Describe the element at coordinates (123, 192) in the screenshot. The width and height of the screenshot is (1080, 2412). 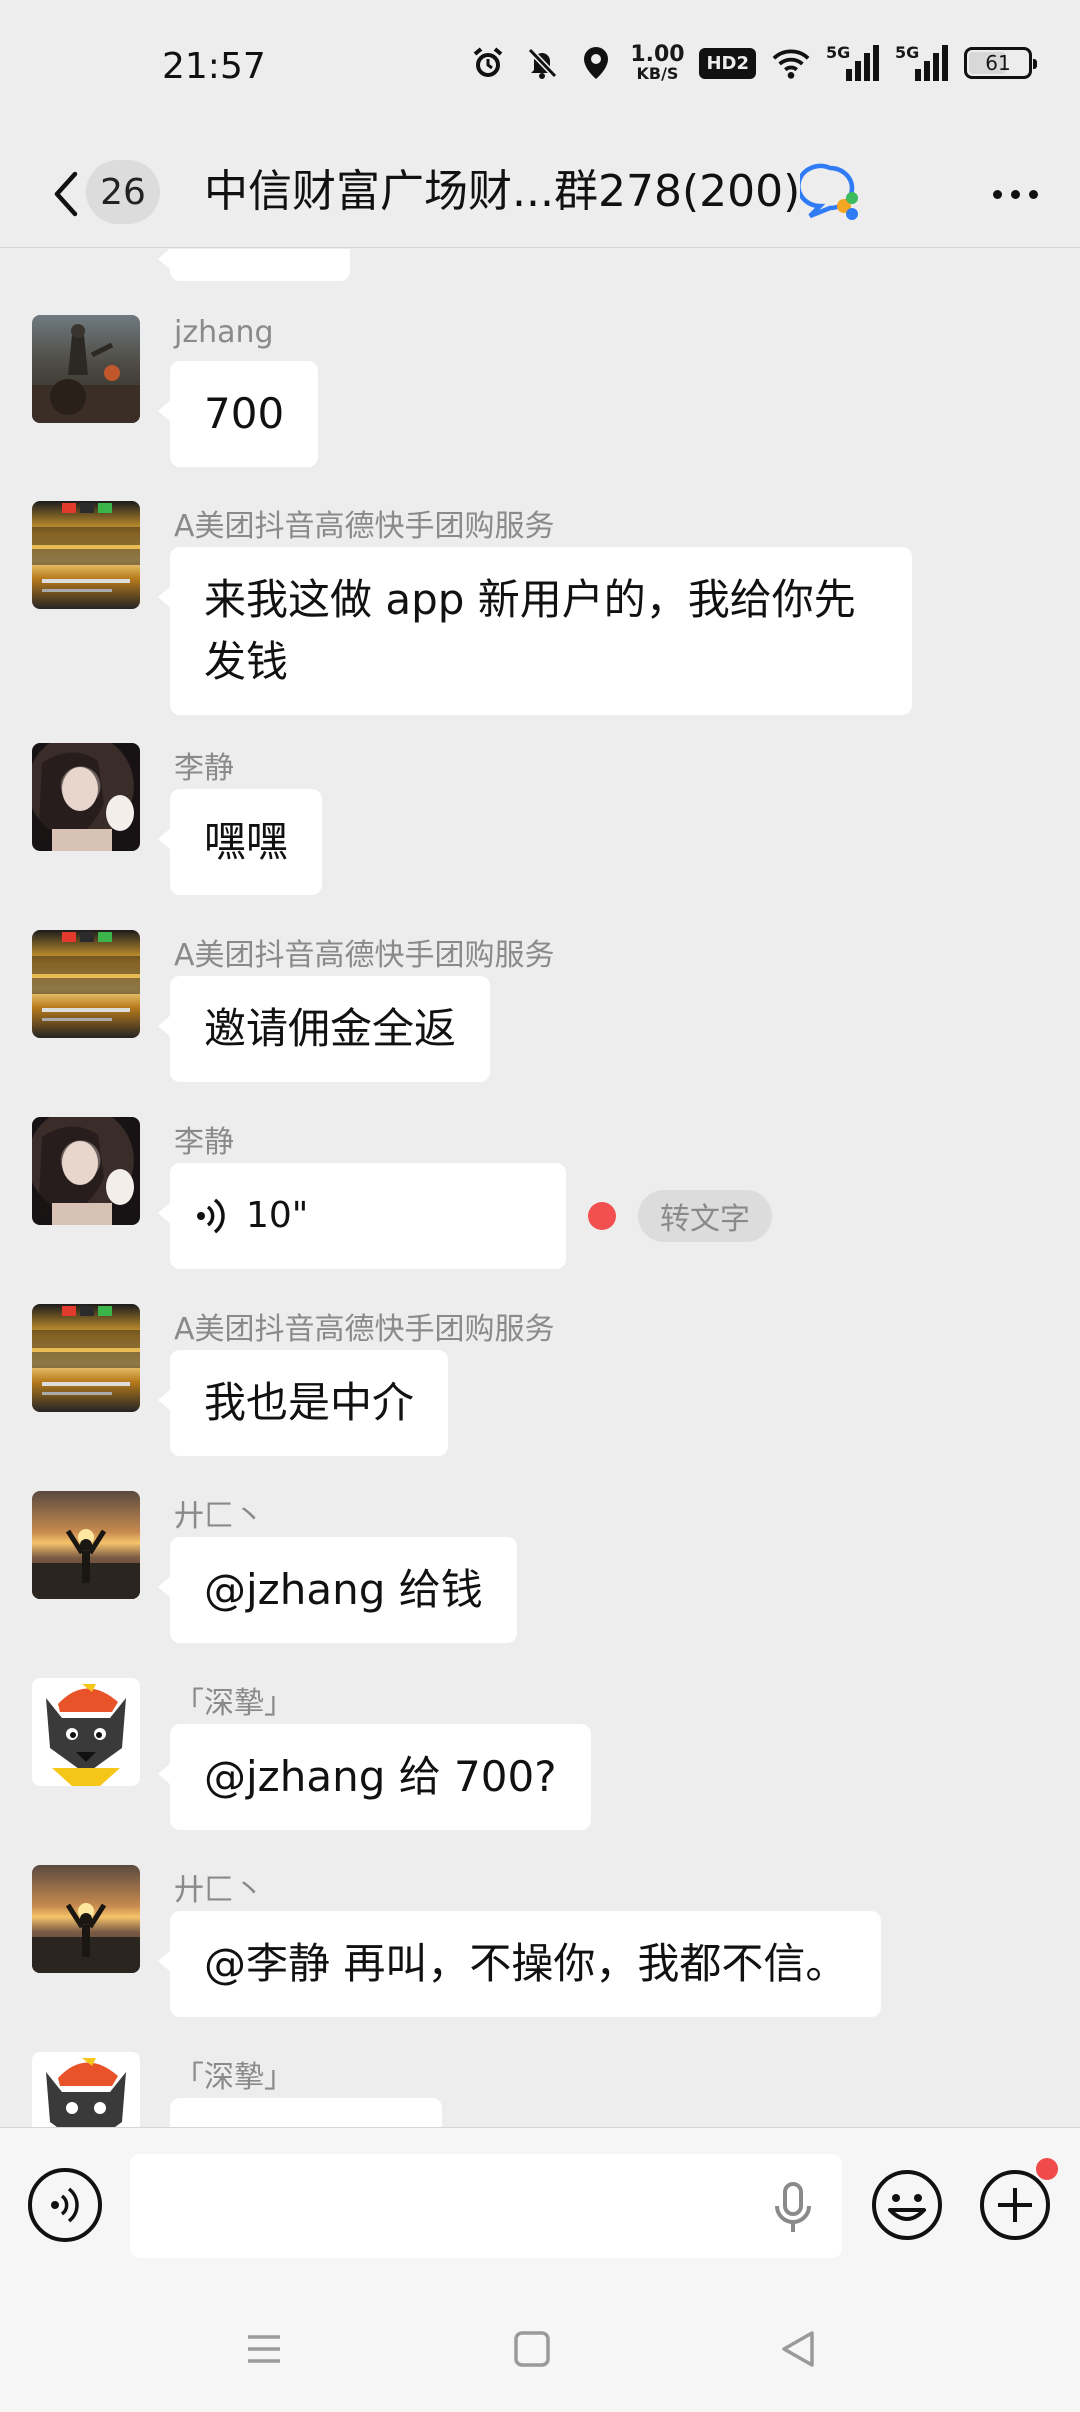
I see `unread-count-badge: 26` at that location.